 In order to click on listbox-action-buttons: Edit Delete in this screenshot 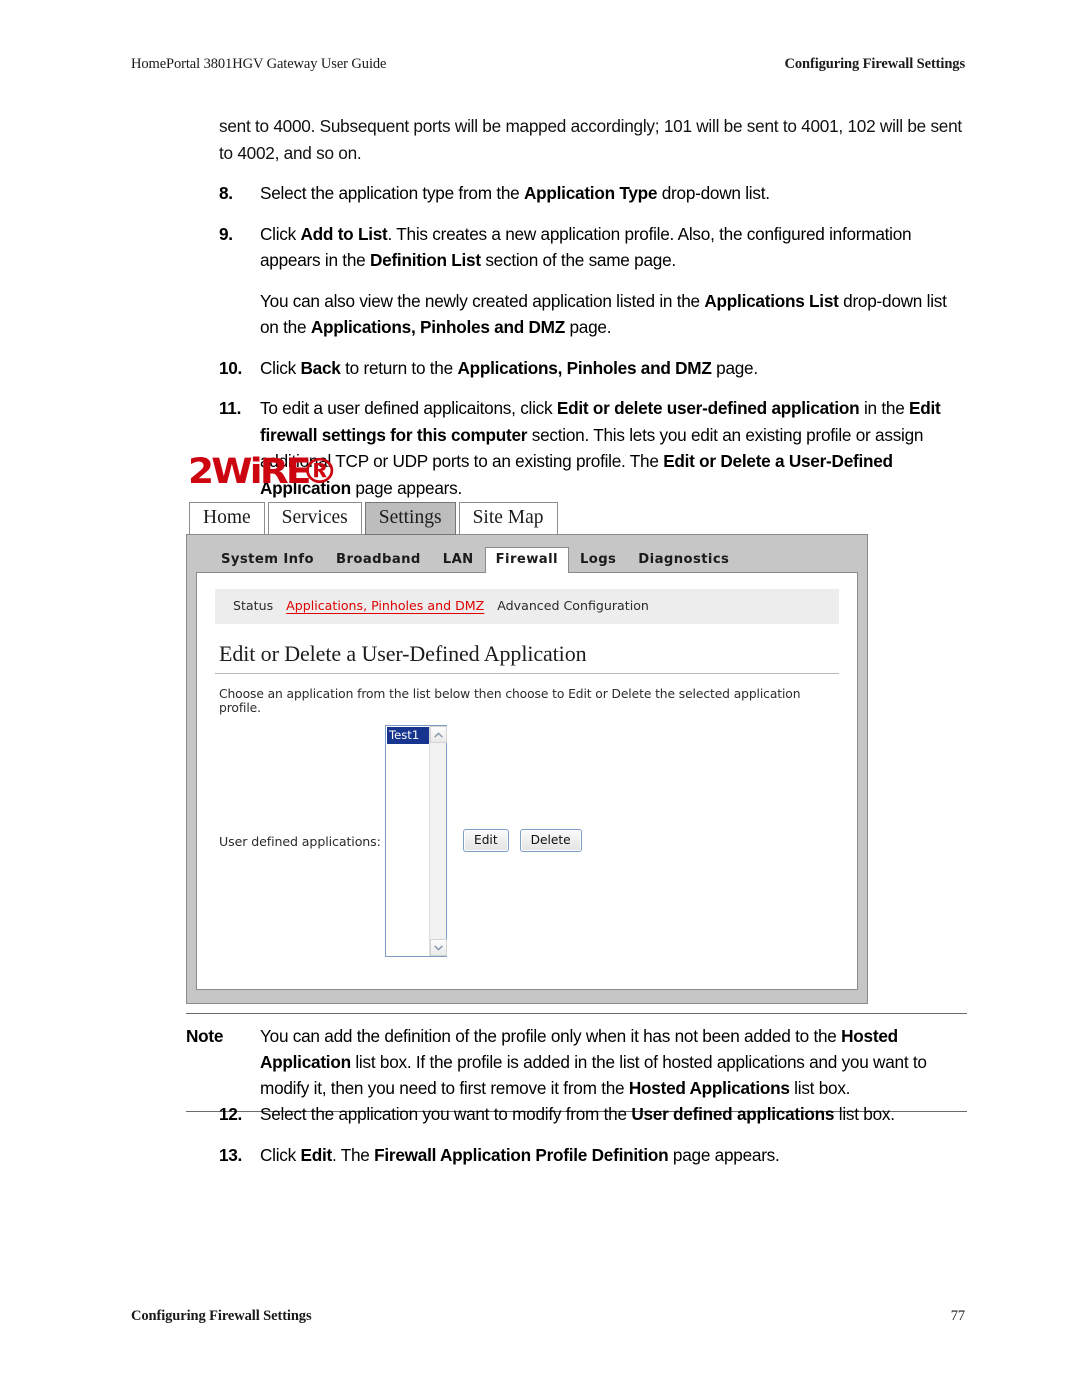, I will do `click(514, 788)`.